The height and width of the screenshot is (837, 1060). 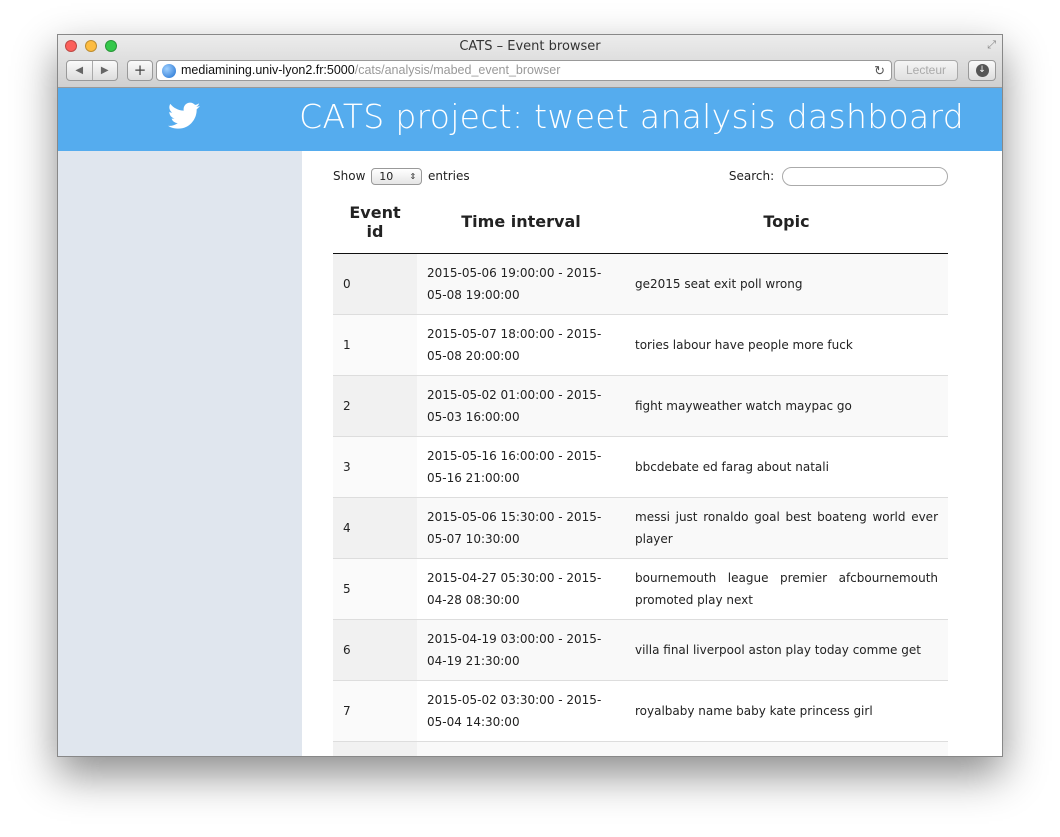 I want to click on topic-cell, so click(x=786, y=748).